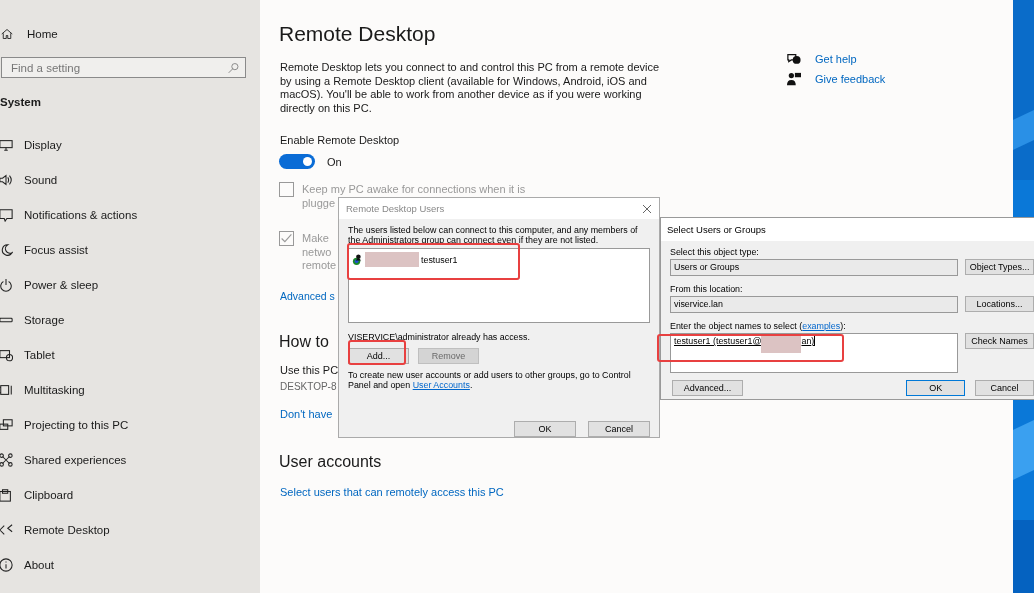  What do you see at coordinates (340, 140) in the screenshot?
I see `setting-label: Enable Remote Desktop` at bounding box center [340, 140].